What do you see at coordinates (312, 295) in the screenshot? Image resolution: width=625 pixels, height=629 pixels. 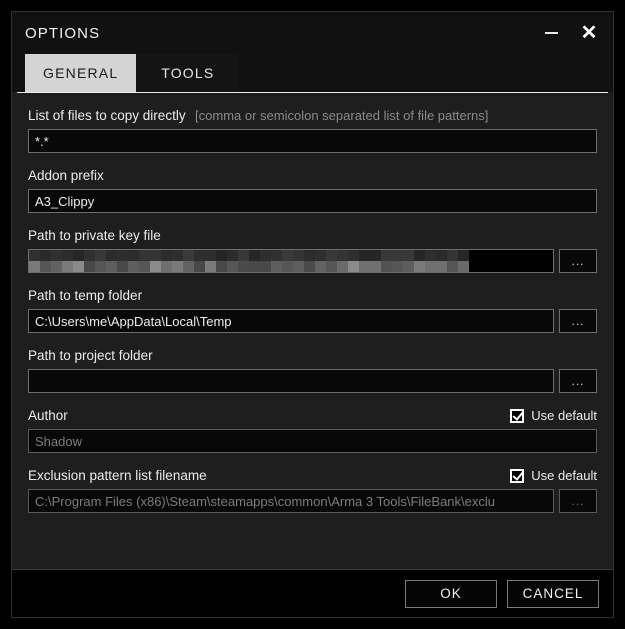 I see `label-row: Path to temp folder` at bounding box center [312, 295].